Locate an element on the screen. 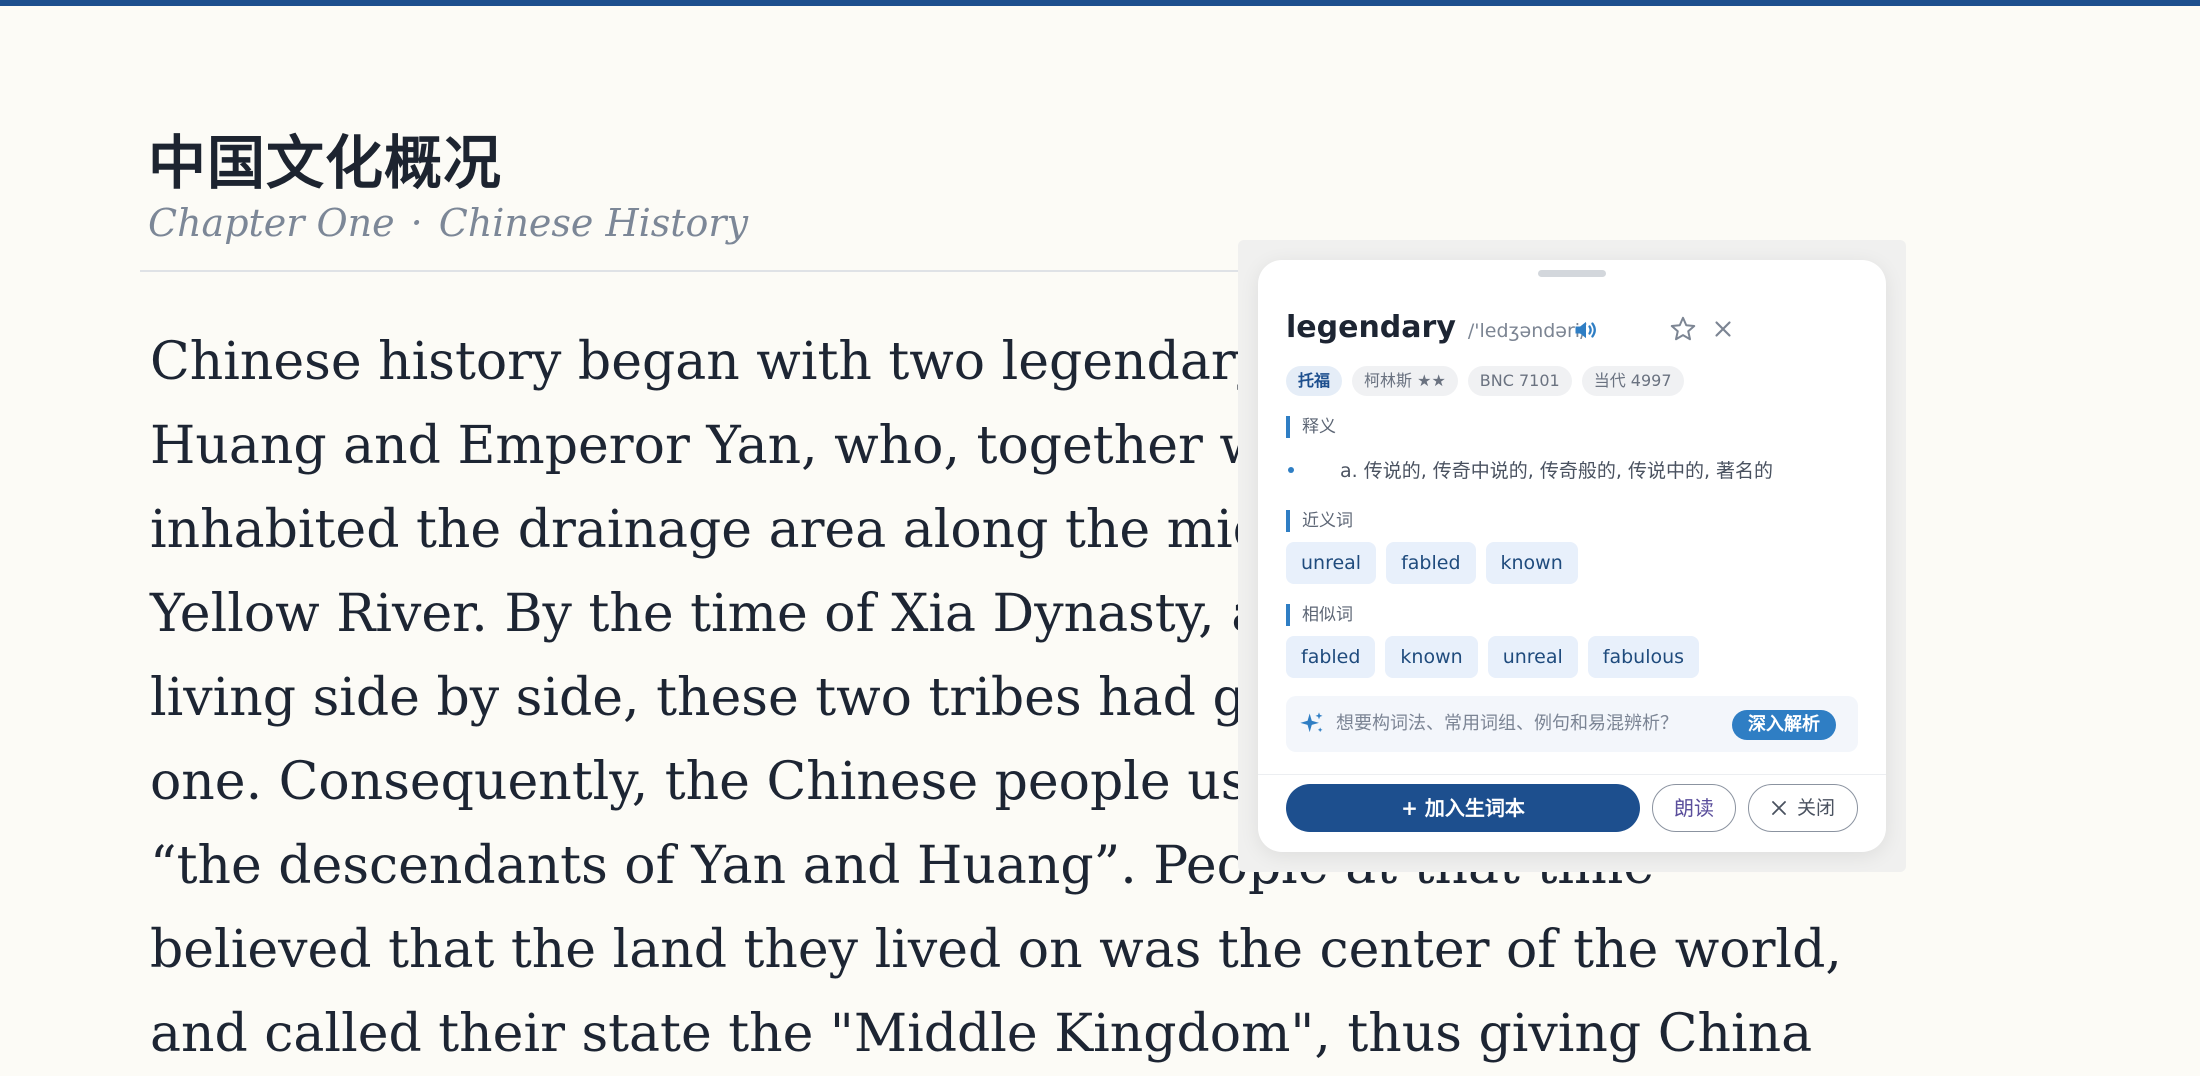 The image size is (2200, 1076). read-aloud-button: 朗读 is located at coordinates (1694, 808).